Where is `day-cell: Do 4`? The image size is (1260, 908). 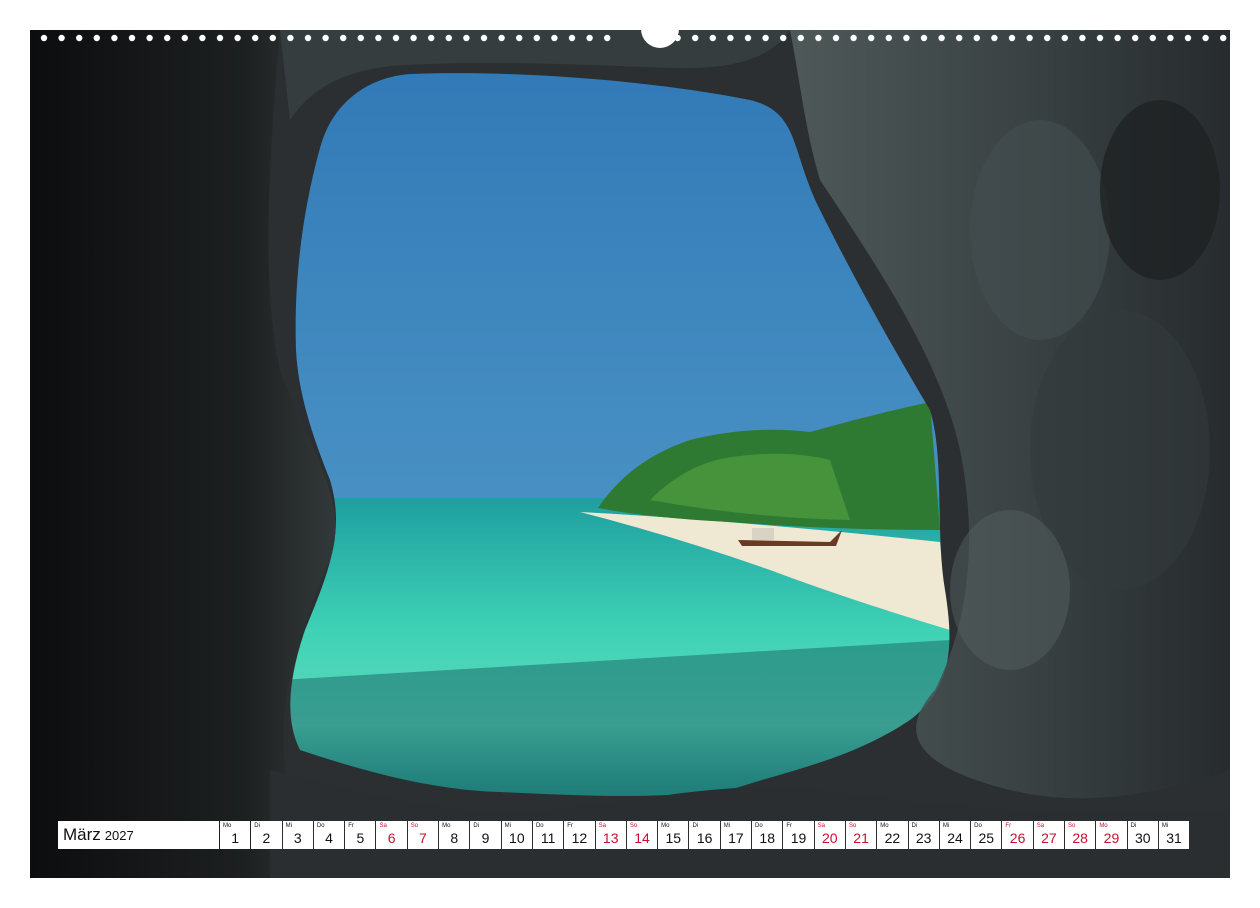 day-cell: Do 4 is located at coordinates (329, 835).